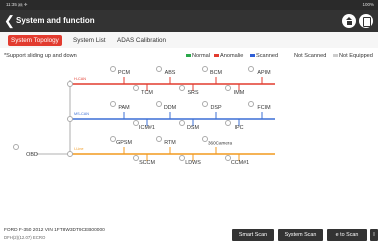  I want to click on legend-anomalie: Anomalie, so click(228, 56).